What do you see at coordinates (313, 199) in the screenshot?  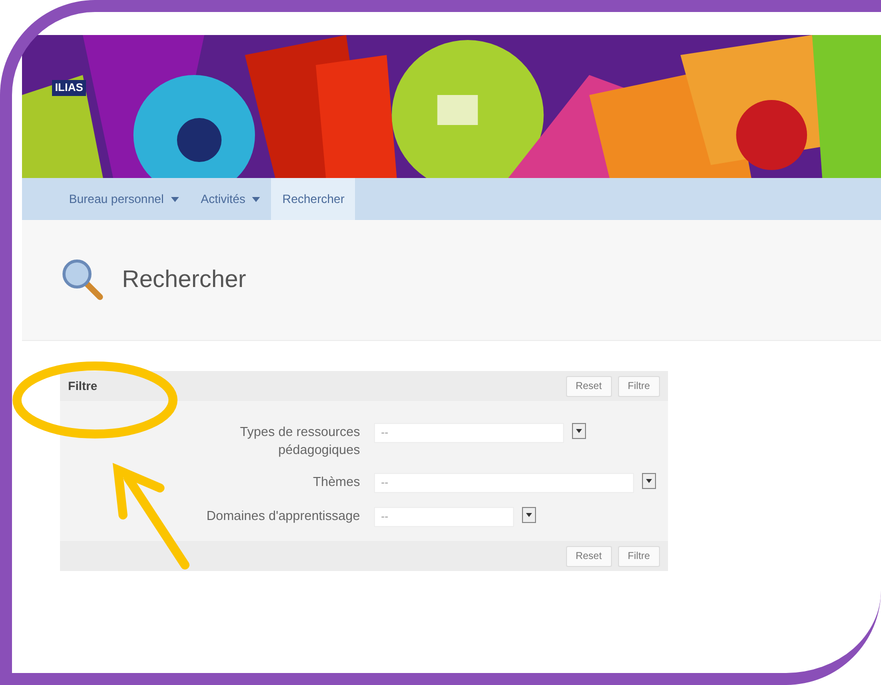 I see `menu-tab: Rechercher` at bounding box center [313, 199].